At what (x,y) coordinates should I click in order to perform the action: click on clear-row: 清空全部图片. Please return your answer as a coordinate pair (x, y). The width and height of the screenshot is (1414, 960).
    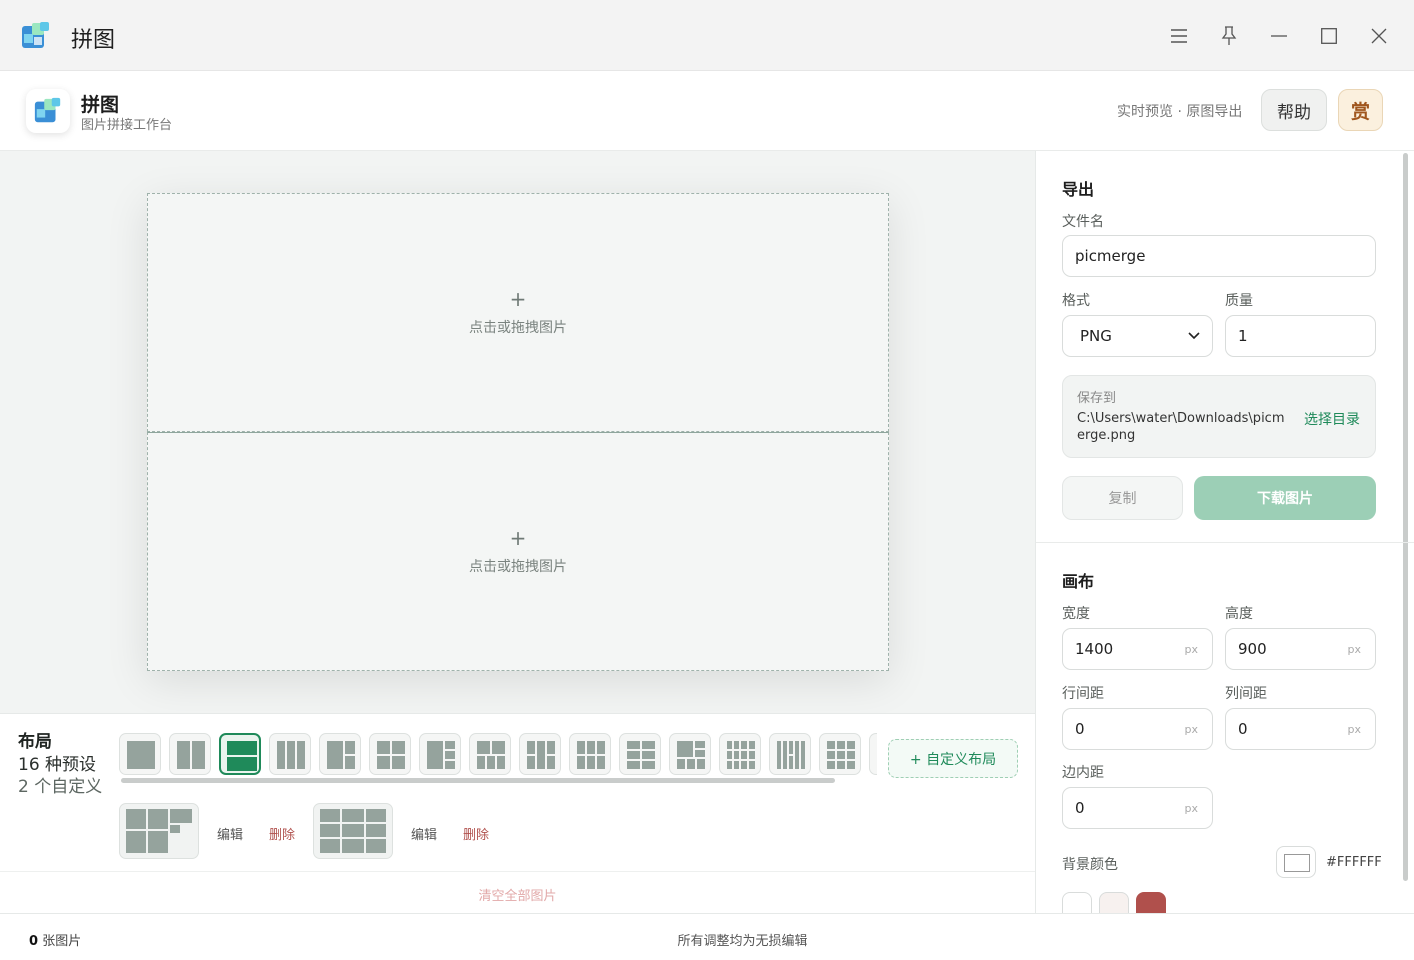
    Looking at the image, I should click on (517, 892).